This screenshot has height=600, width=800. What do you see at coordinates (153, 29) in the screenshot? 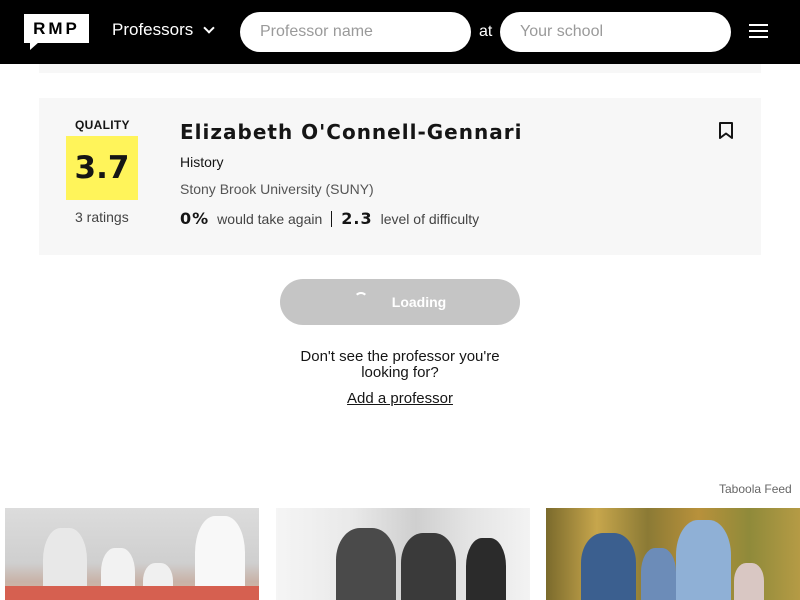
I see `search-type-label: Professors` at bounding box center [153, 29].